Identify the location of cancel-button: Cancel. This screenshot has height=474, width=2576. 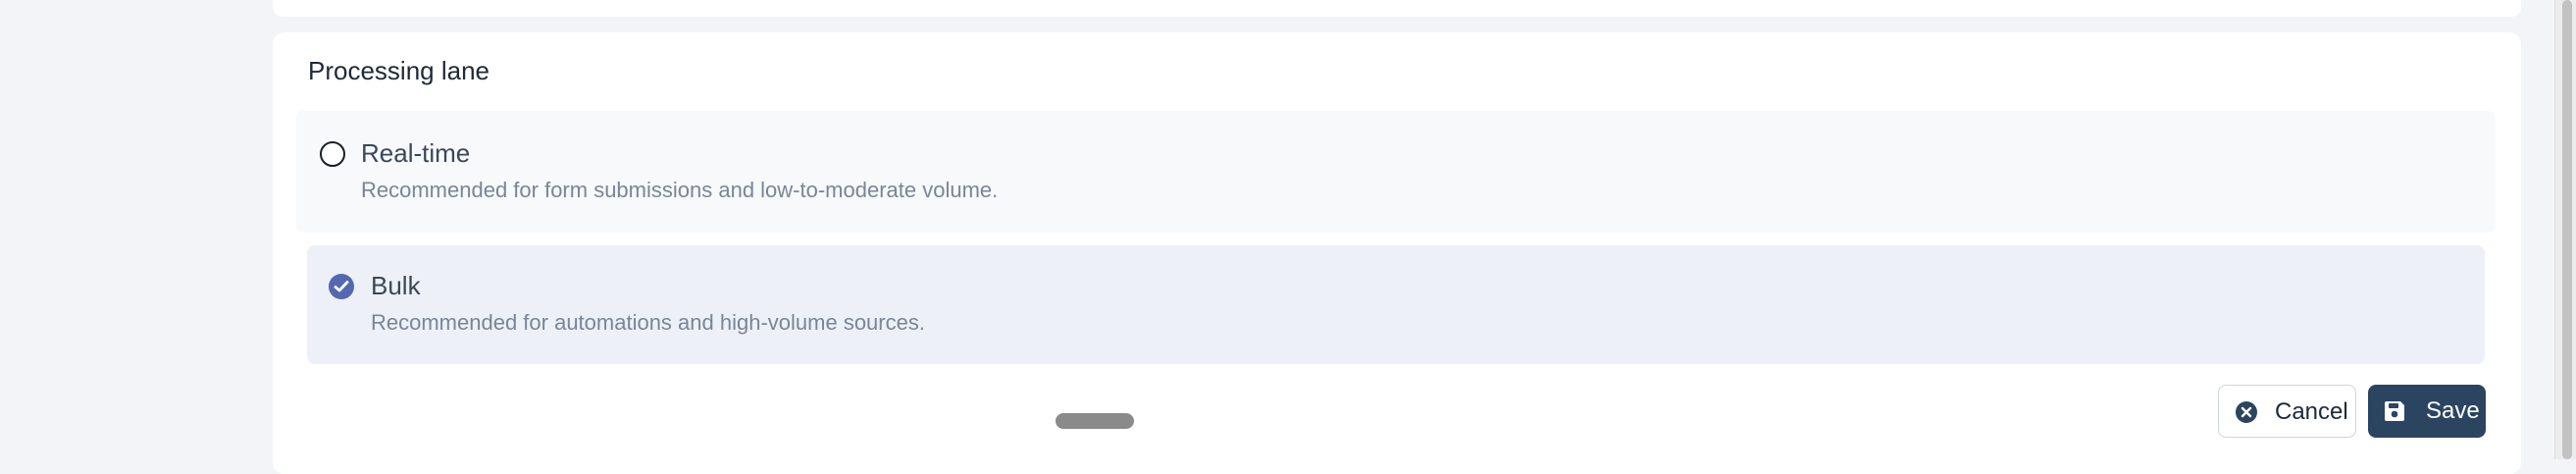
(2287, 412).